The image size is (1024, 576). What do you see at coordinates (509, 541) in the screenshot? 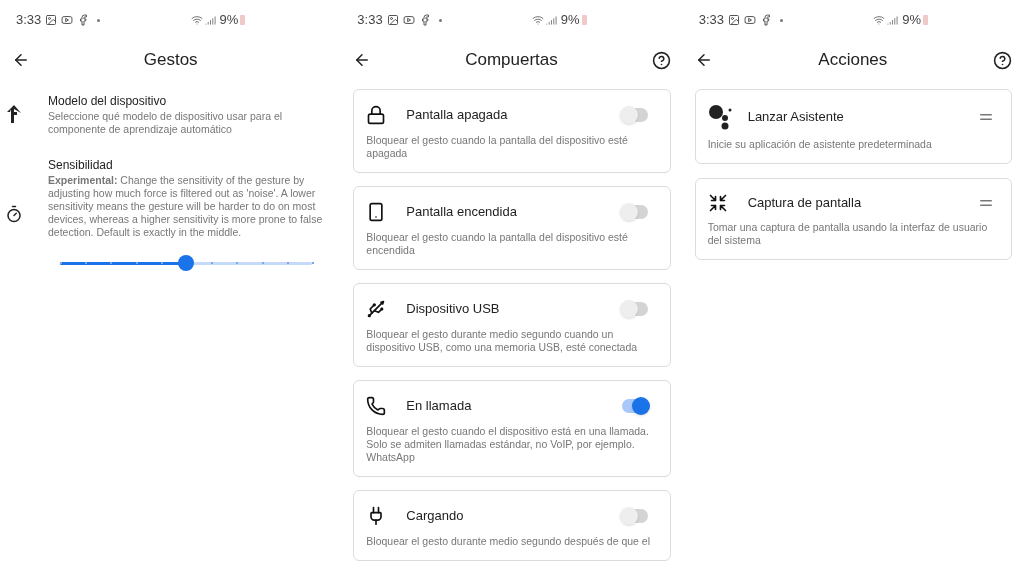
I see `setting-description: Bloquear el gesto durante medio segundo después de que el` at bounding box center [509, 541].